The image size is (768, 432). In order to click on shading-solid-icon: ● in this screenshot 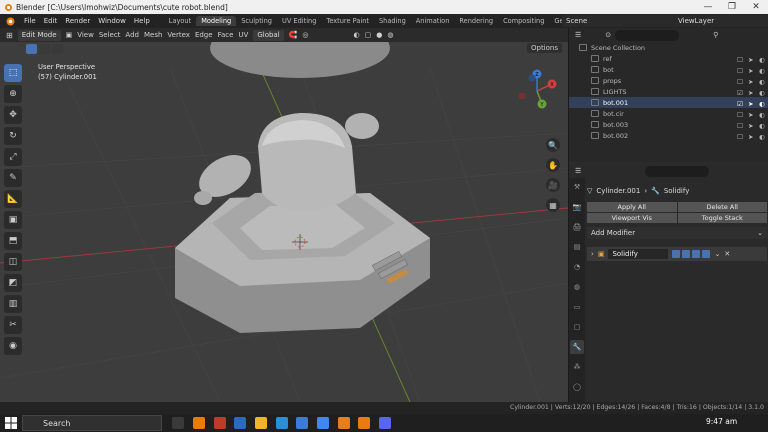, I will do `click(379, 35)`.